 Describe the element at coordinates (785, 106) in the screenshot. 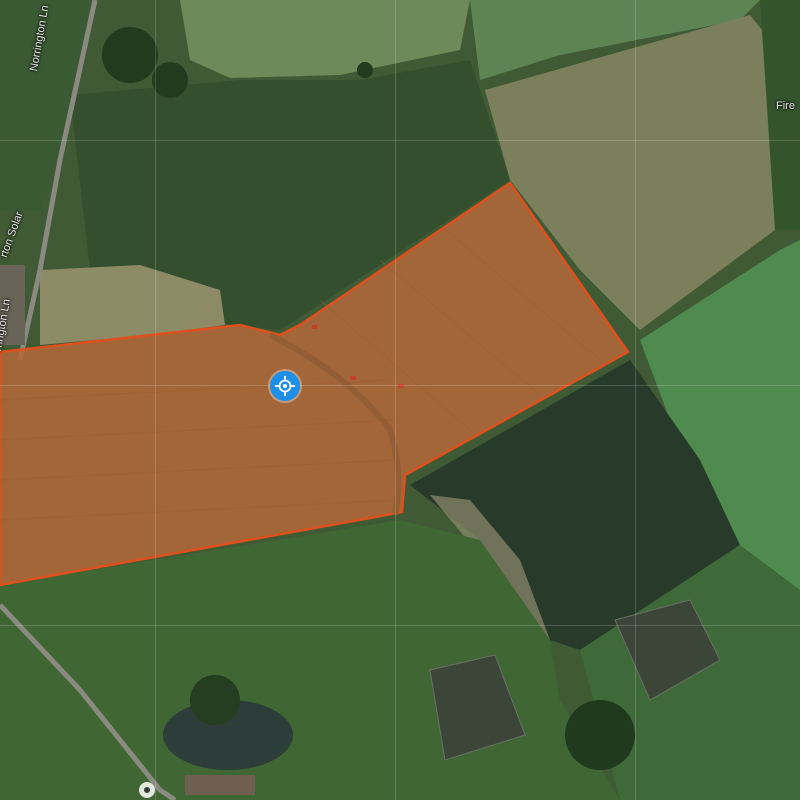

I see `road-label-edge: Fire` at that location.